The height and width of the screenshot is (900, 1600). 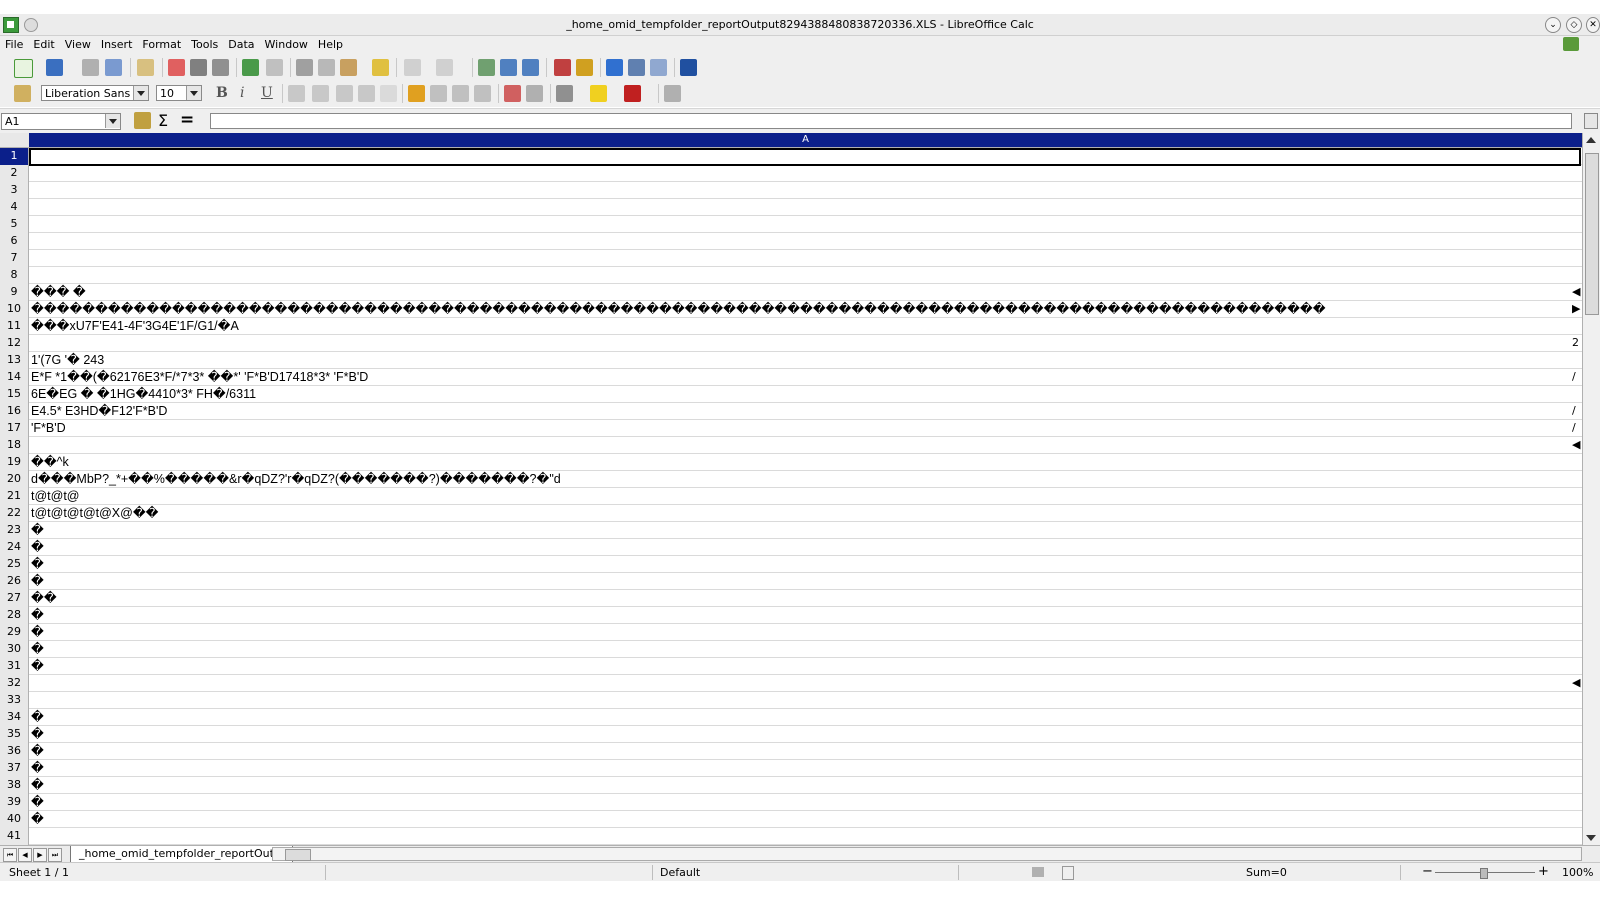 I want to click on toggle-grid-icon, so click(x=672, y=93).